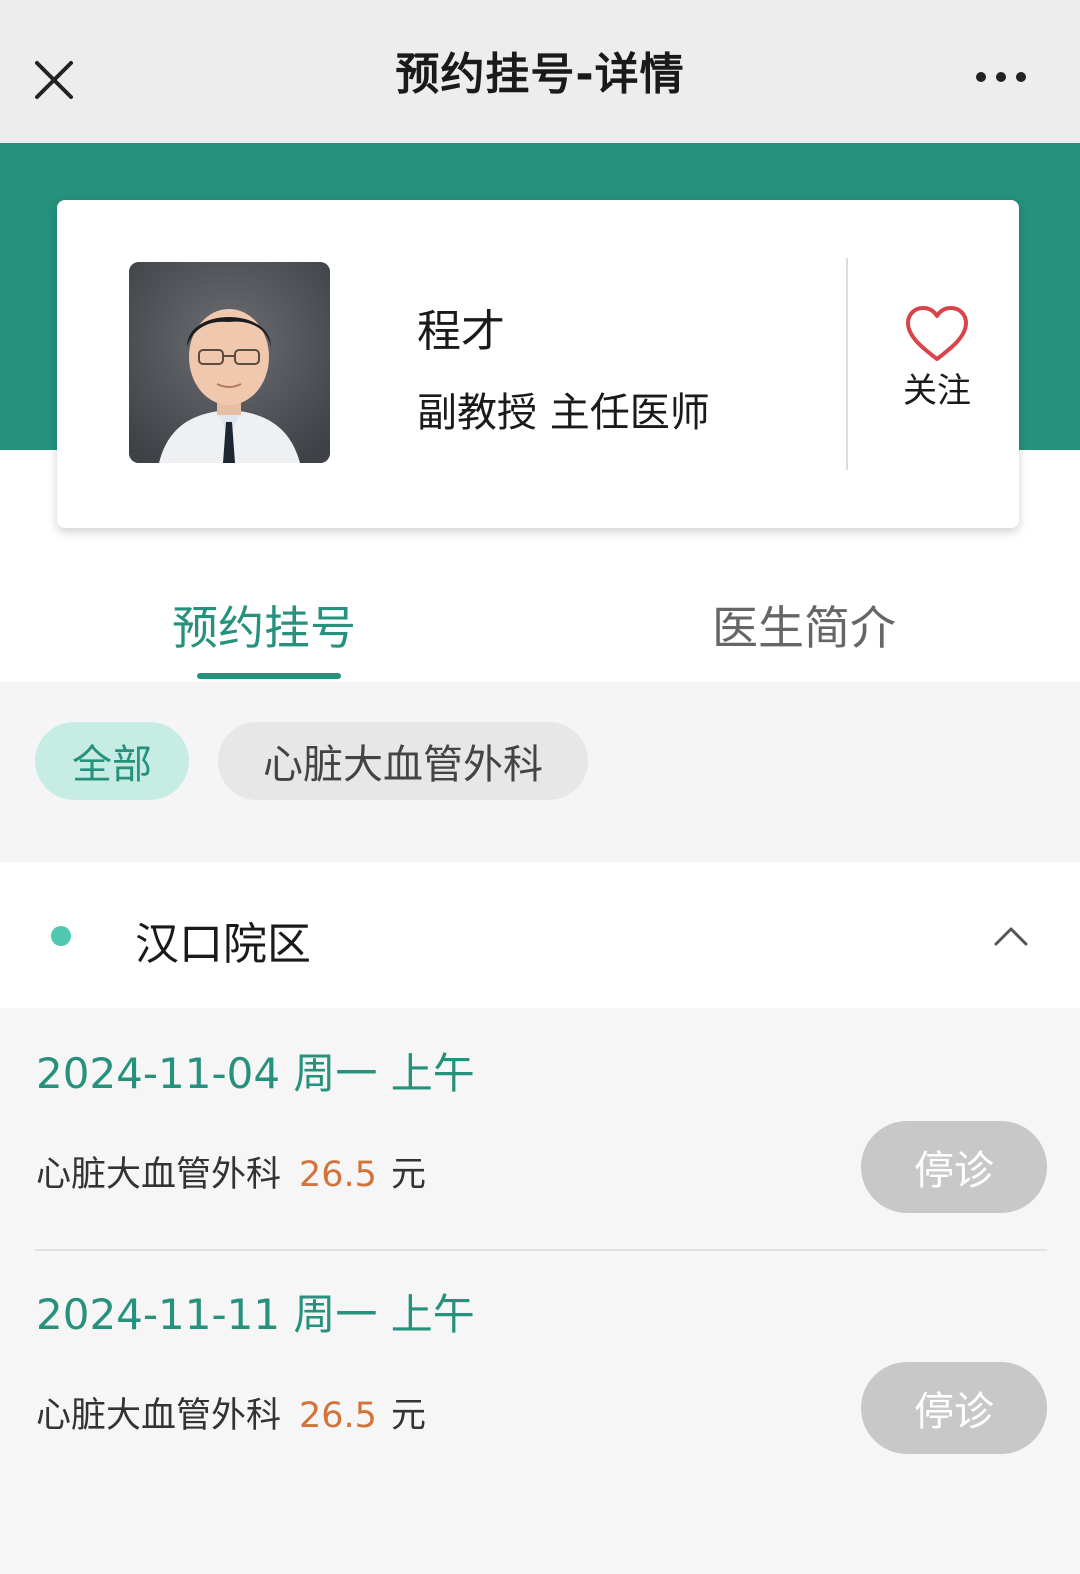 This screenshot has height=1574, width=1080. What do you see at coordinates (937, 391) in the screenshot?
I see `follow-label: 关注` at bounding box center [937, 391].